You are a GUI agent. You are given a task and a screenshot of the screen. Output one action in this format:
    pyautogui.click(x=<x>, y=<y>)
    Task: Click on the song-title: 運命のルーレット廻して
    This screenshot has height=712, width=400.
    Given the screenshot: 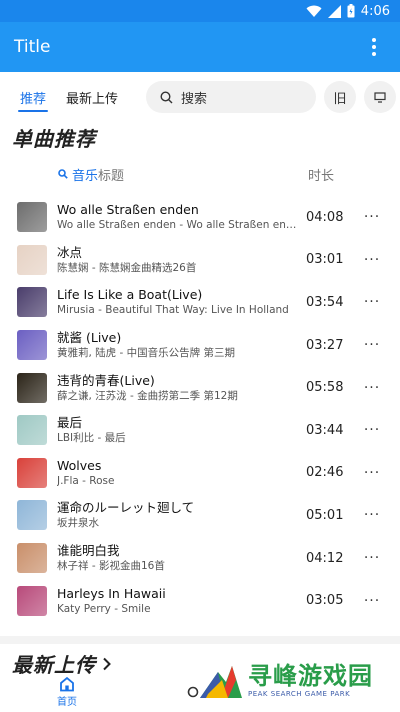 What is the action you would take?
    pyautogui.click(x=126, y=508)
    